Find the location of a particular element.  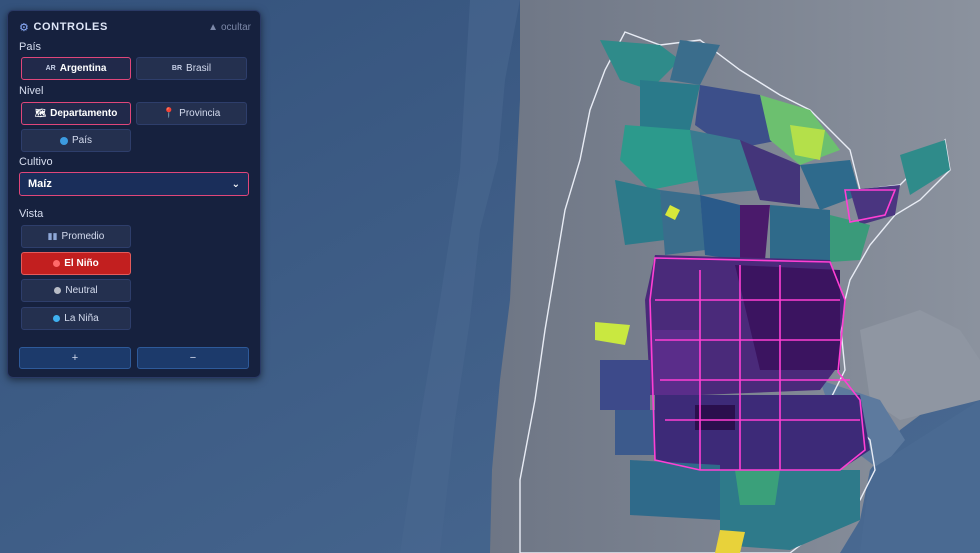

crop-select-value: Maíz is located at coordinates (40, 184).